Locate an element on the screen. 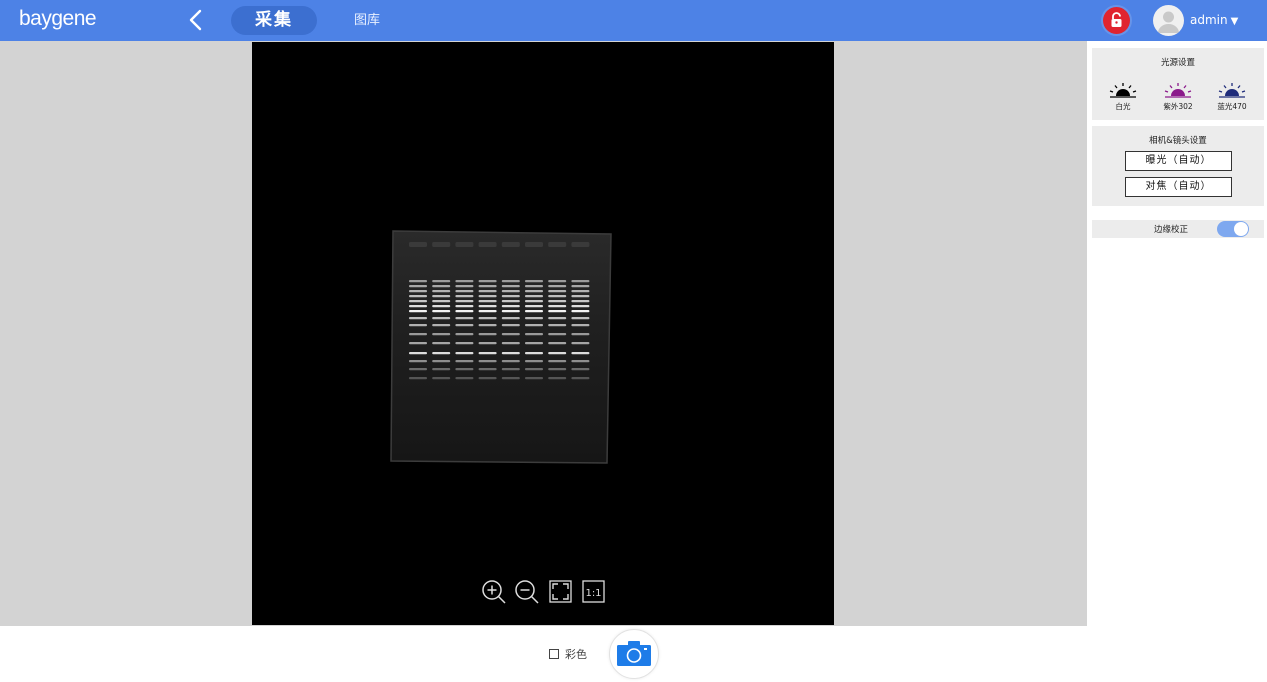 This screenshot has height=682, width=1267. top-bar: baygene 采集 图库 admin ▼ is located at coordinates (633, 20).